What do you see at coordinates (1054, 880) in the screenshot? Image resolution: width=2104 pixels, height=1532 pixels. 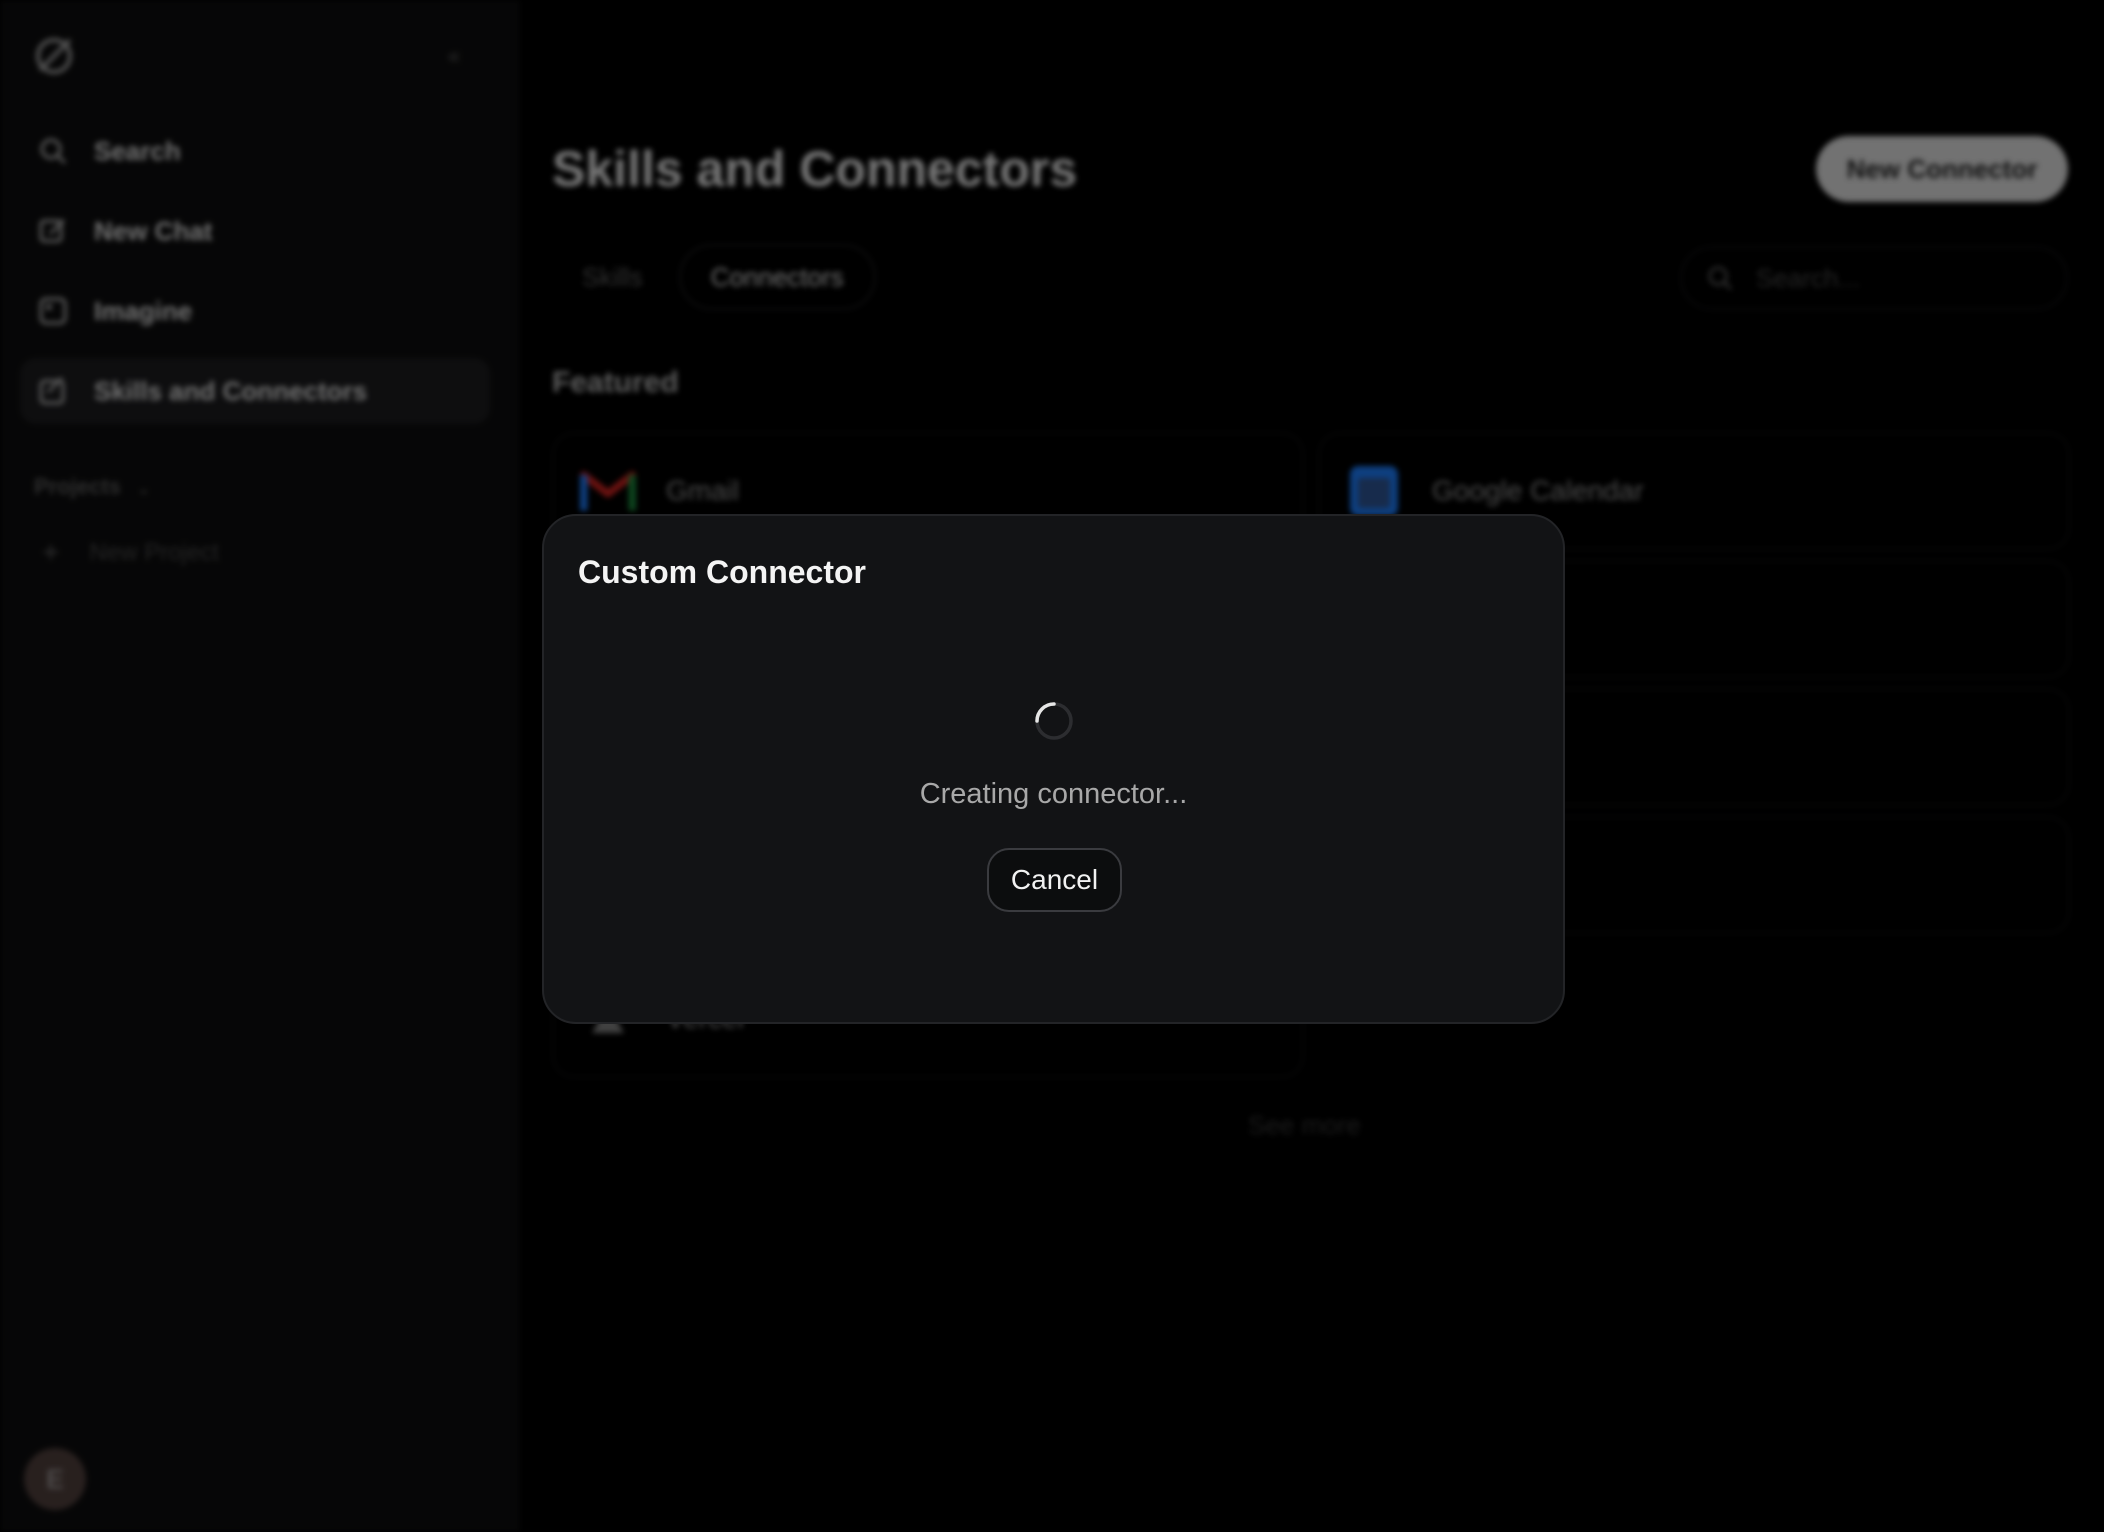 I see `cancel-button: Cancel` at bounding box center [1054, 880].